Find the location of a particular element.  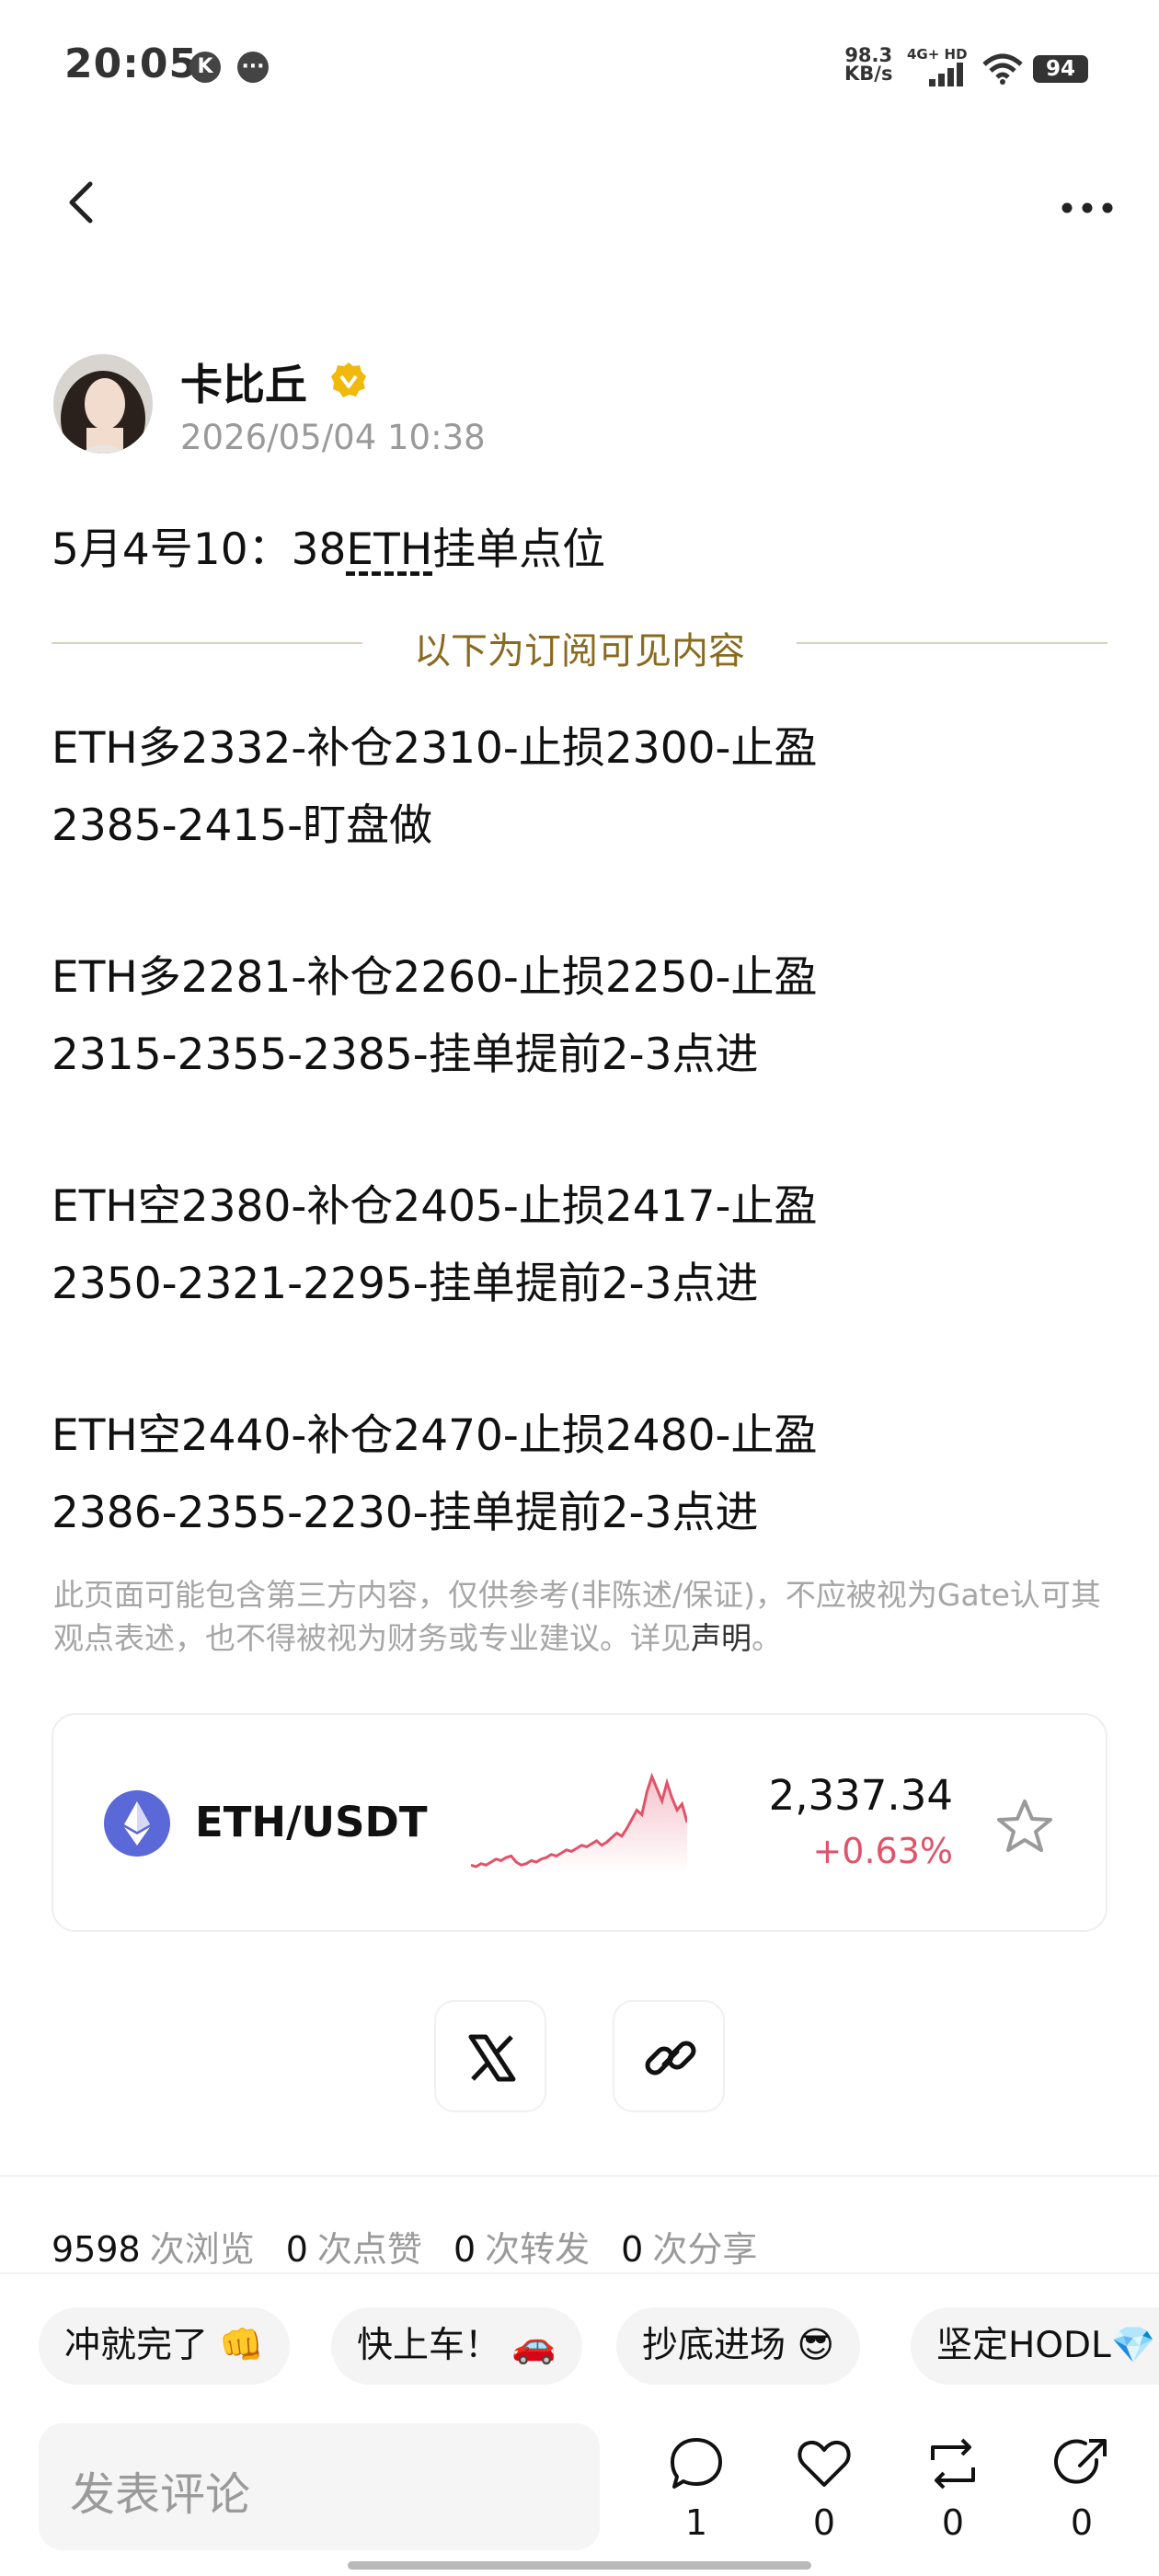

repost-icon is located at coordinates (953, 2464).